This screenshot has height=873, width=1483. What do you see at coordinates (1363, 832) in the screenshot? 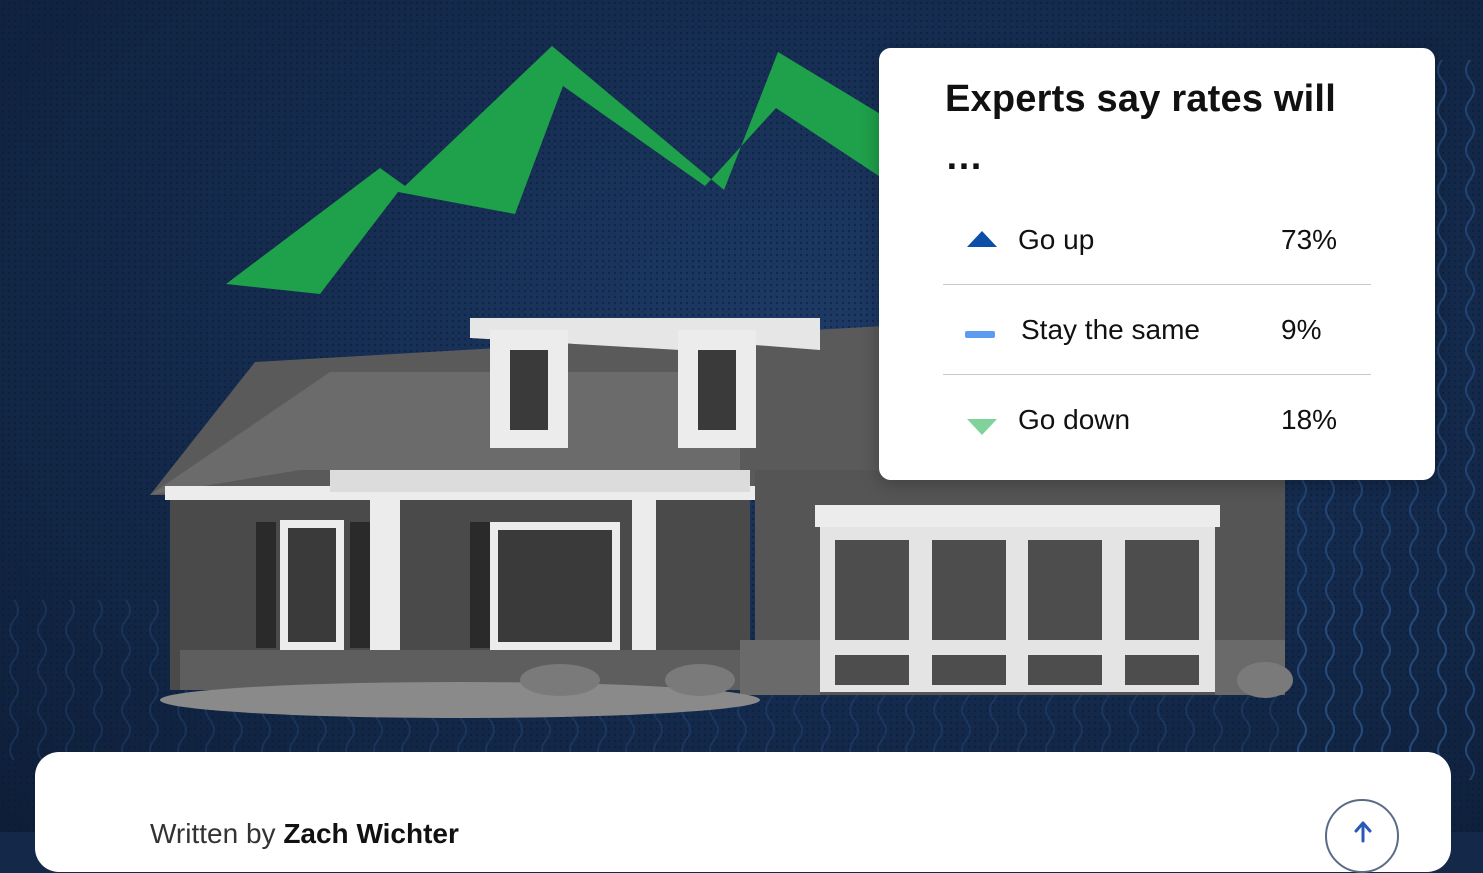
I see `arrow-up-icon` at bounding box center [1363, 832].